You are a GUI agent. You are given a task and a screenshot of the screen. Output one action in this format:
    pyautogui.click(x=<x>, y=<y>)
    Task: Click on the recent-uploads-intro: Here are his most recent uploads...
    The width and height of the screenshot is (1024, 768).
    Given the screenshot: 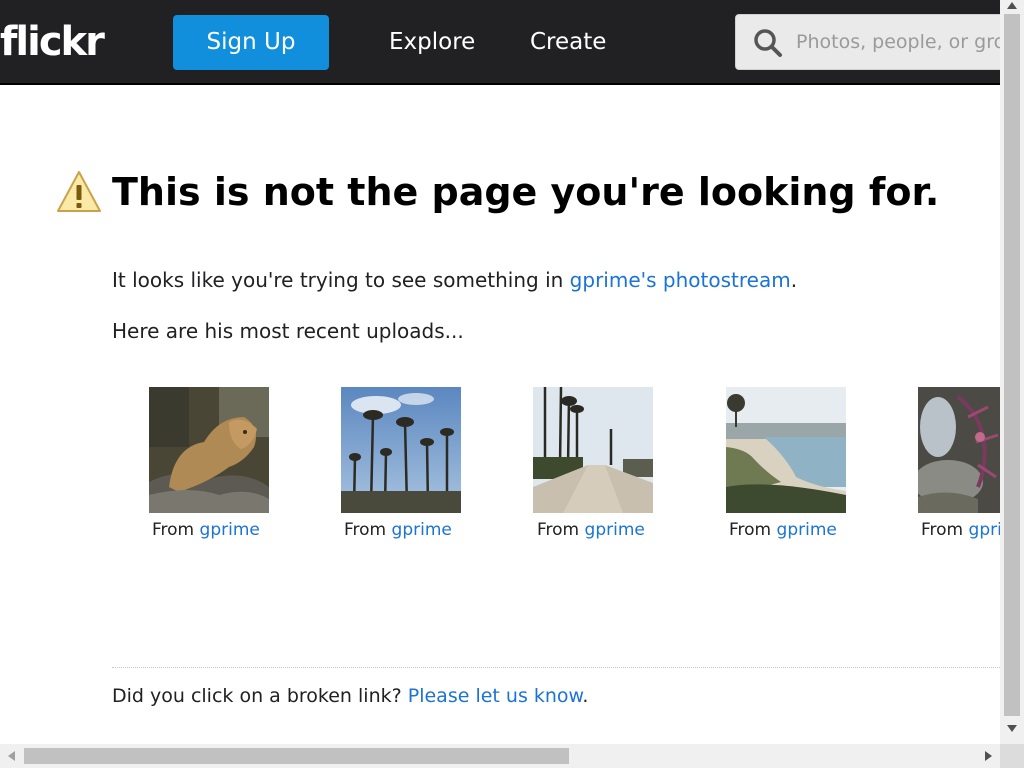 What is the action you would take?
    pyautogui.click(x=288, y=331)
    